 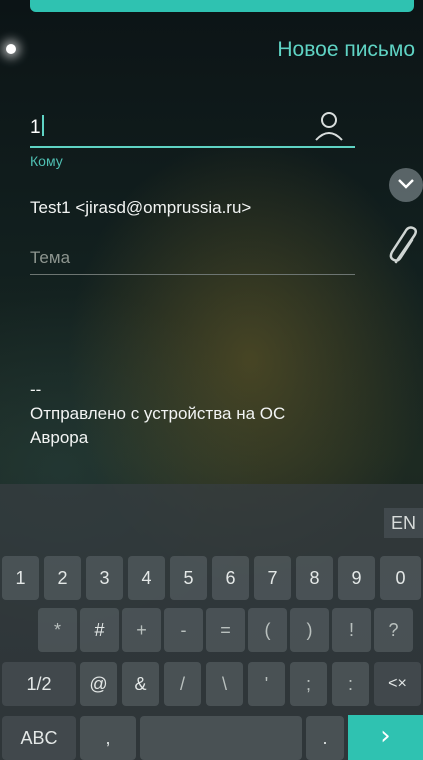 I want to click on key-slash: /, so click(x=182, y=684).